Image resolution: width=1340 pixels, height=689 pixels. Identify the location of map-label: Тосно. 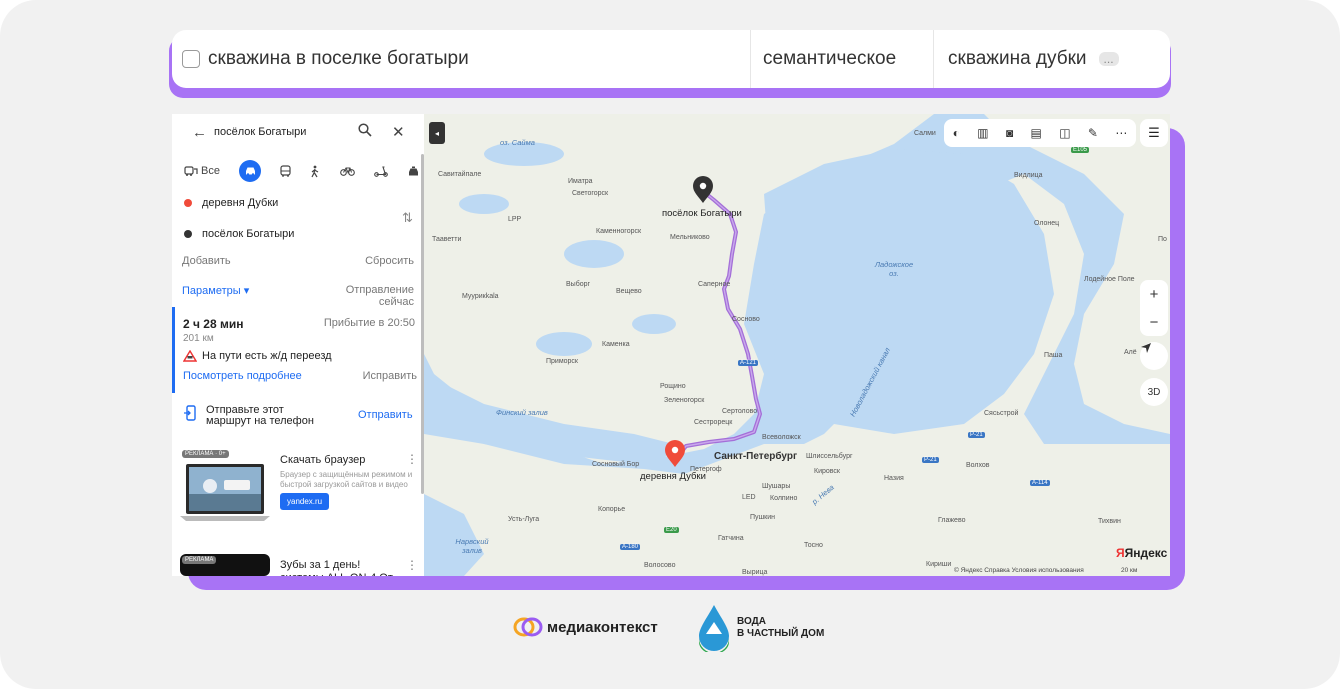
(813, 545).